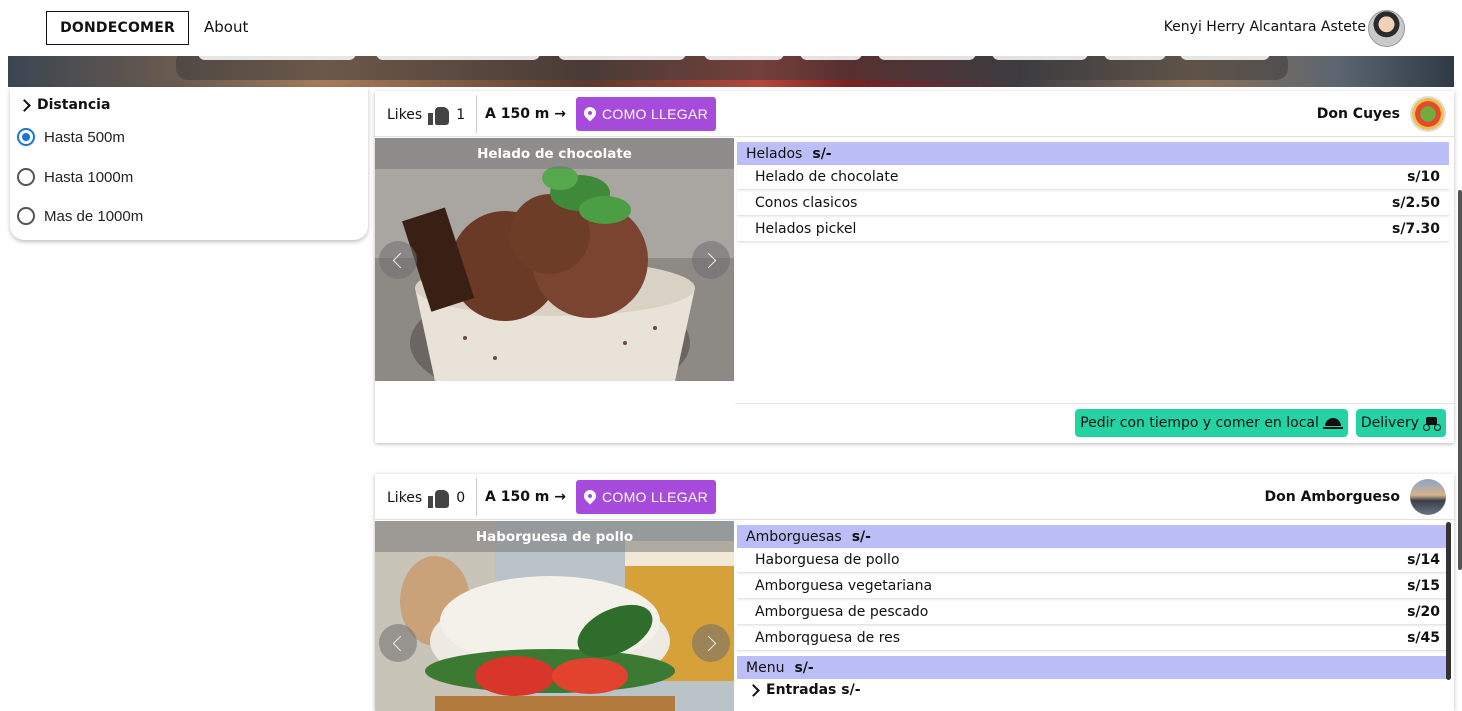 The height and width of the screenshot is (711, 1462). What do you see at coordinates (813, 690) in the screenshot?
I see `subcategory-label: Entradas s/-` at bounding box center [813, 690].